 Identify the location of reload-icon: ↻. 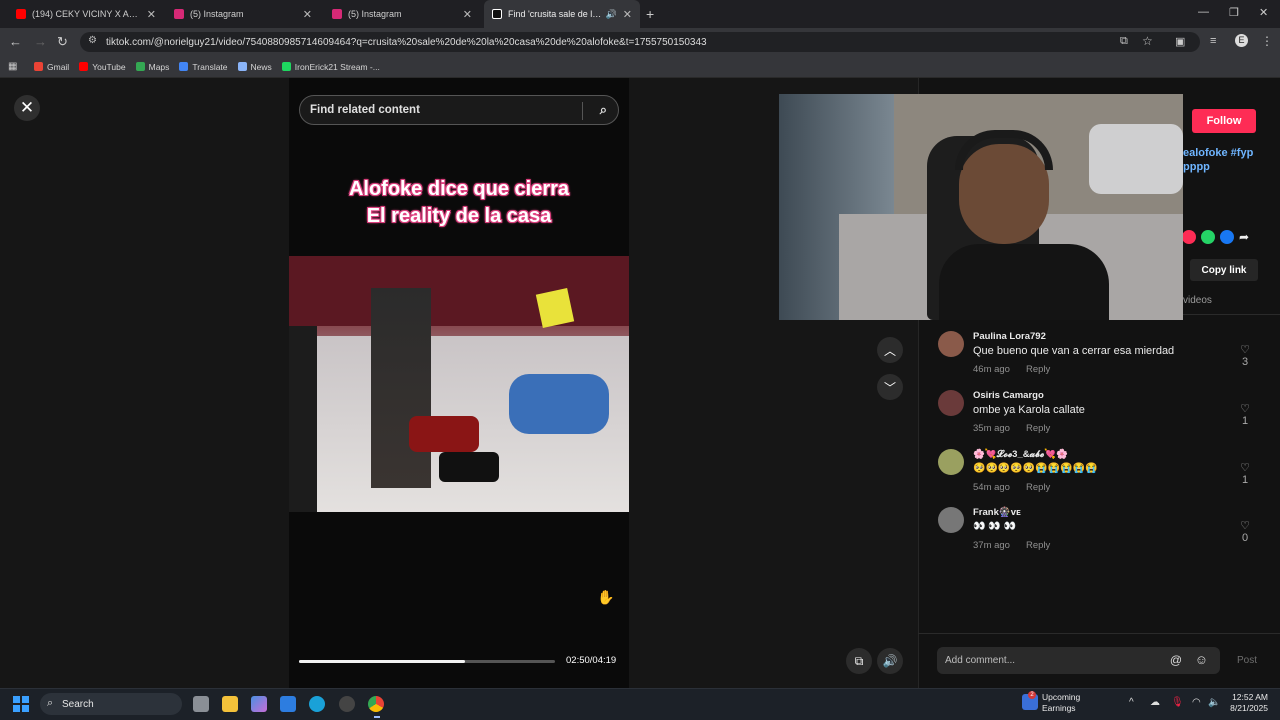
(62, 42).